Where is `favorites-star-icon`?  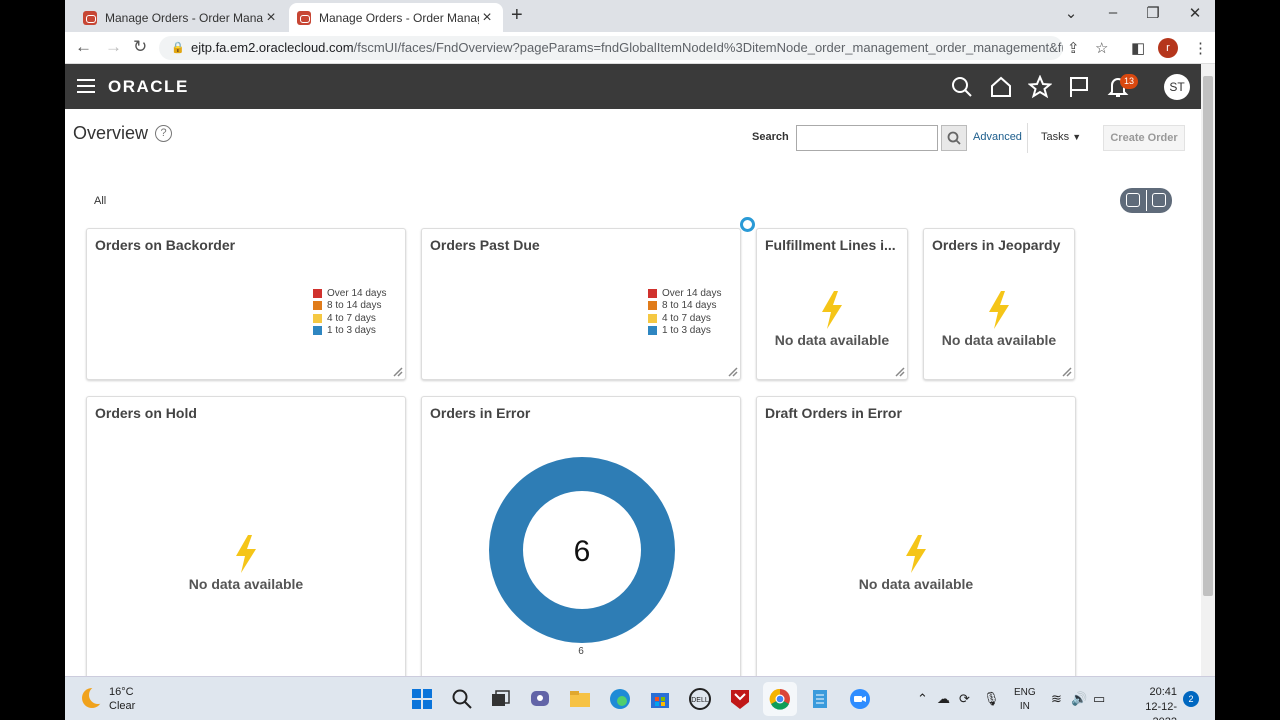 favorites-star-icon is located at coordinates (1040, 87).